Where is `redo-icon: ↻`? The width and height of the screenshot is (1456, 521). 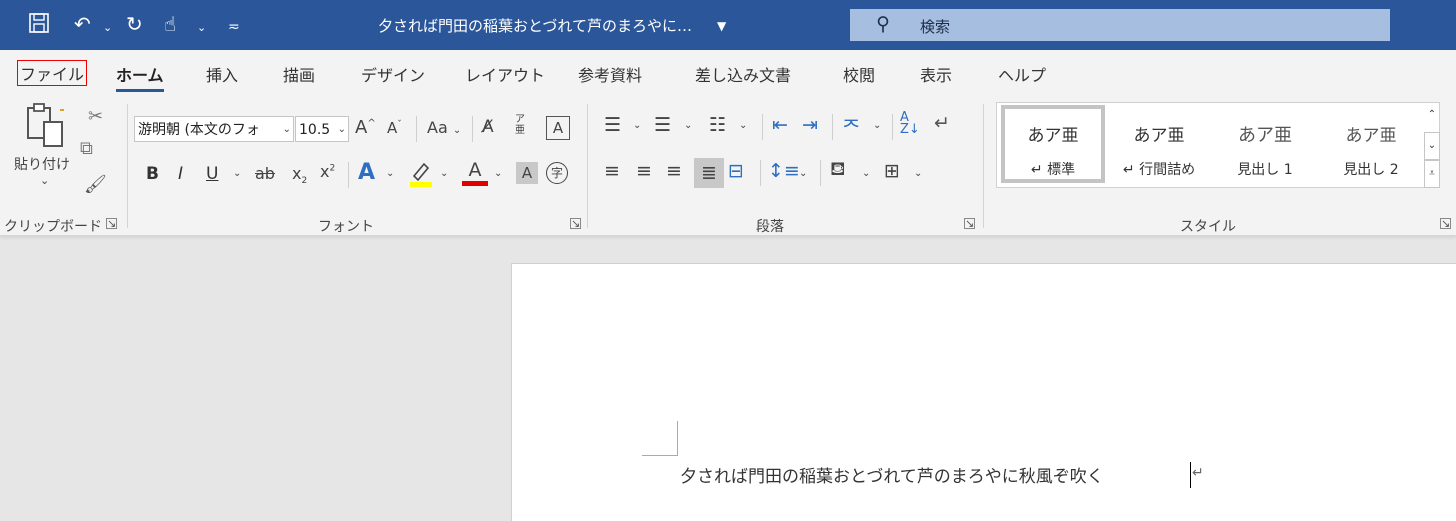
redo-icon: ↻ is located at coordinates (134, 24).